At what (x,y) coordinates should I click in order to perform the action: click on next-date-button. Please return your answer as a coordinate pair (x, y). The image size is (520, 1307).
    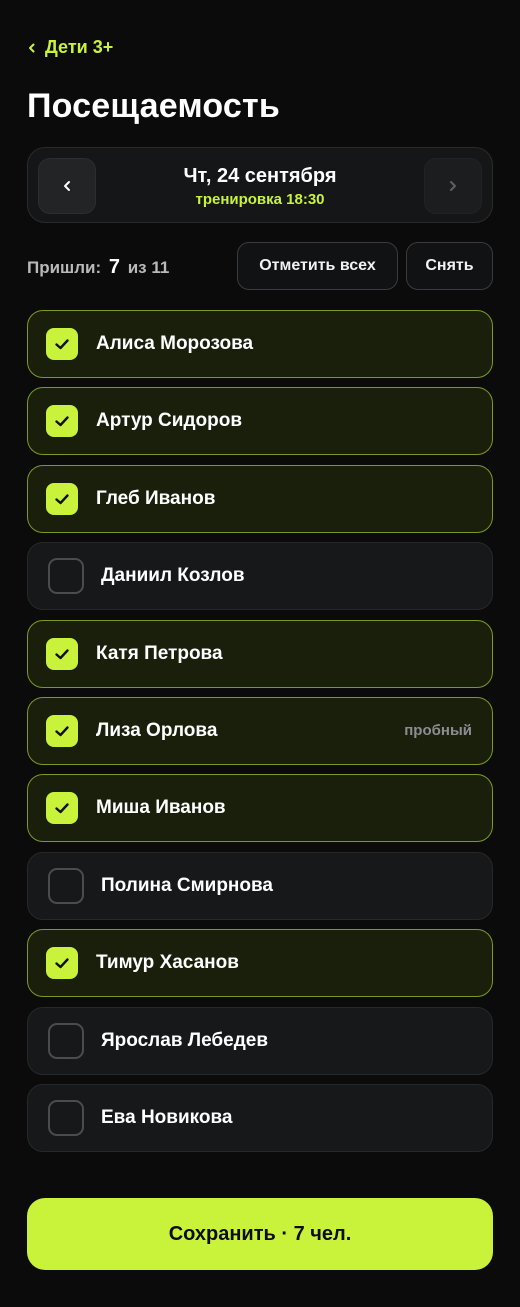
    Looking at the image, I should click on (453, 186).